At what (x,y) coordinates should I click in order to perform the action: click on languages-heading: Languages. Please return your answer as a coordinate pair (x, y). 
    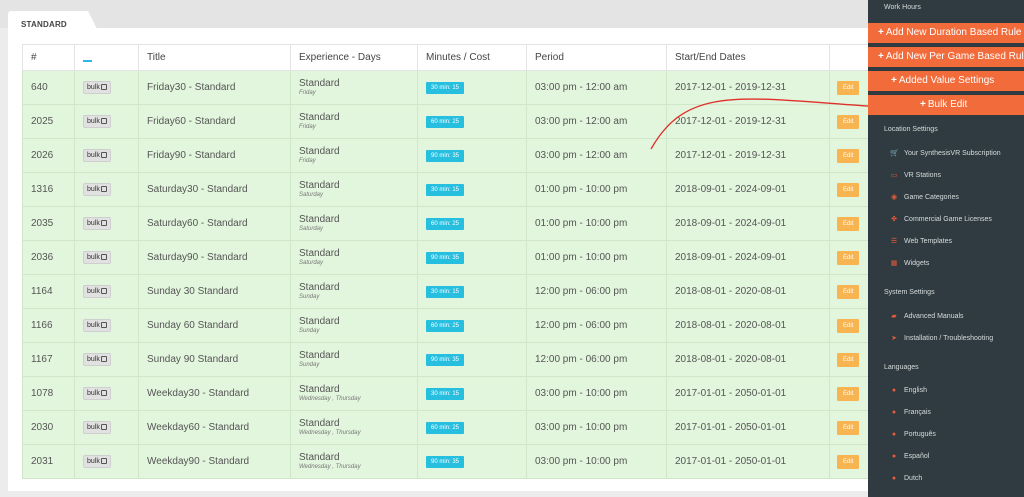
    Looking at the image, I should click on (901, 367).